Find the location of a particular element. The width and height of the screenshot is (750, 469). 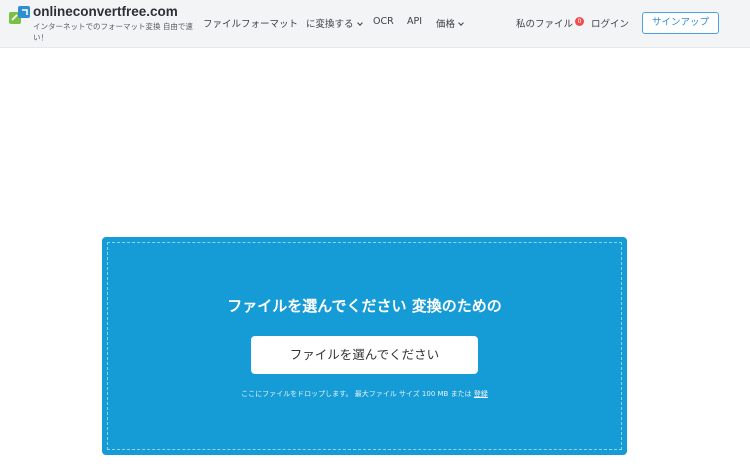

nav-login-label: ログイン is located at coordinates (610, 24).